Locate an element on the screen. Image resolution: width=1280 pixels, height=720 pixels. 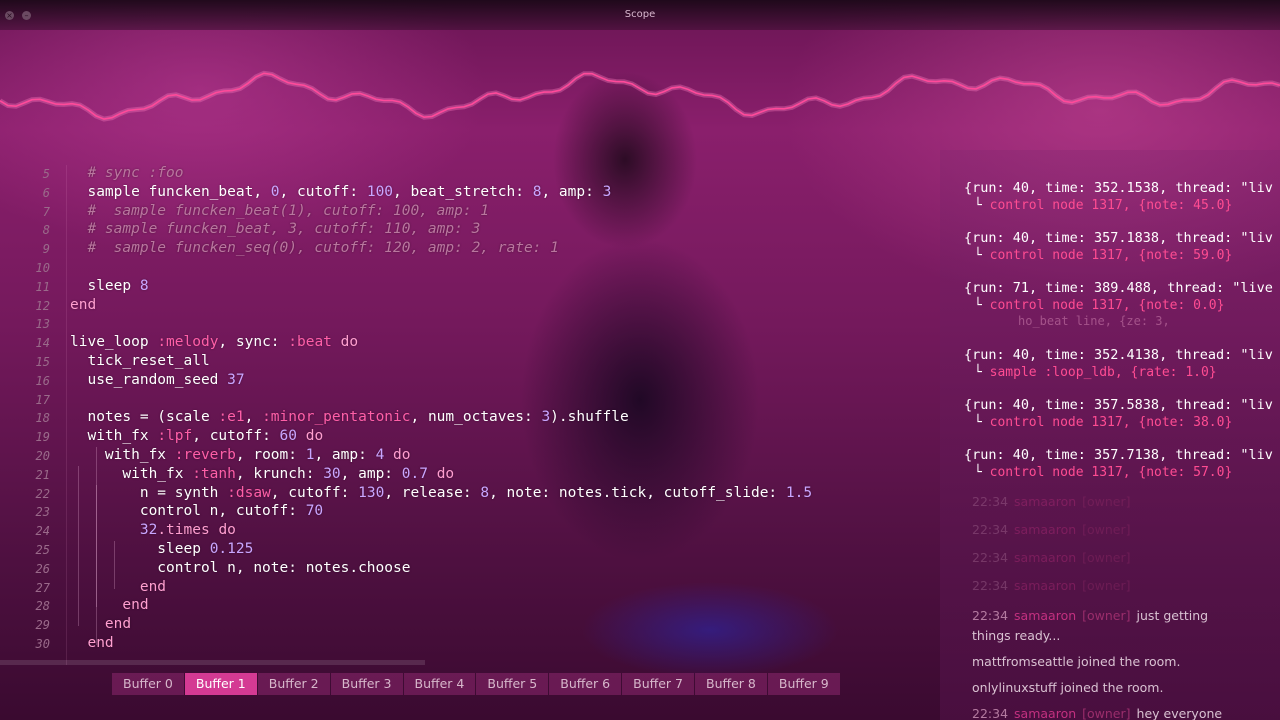
code-token: :minor_pentatonic is located at coordinates (336, 417).